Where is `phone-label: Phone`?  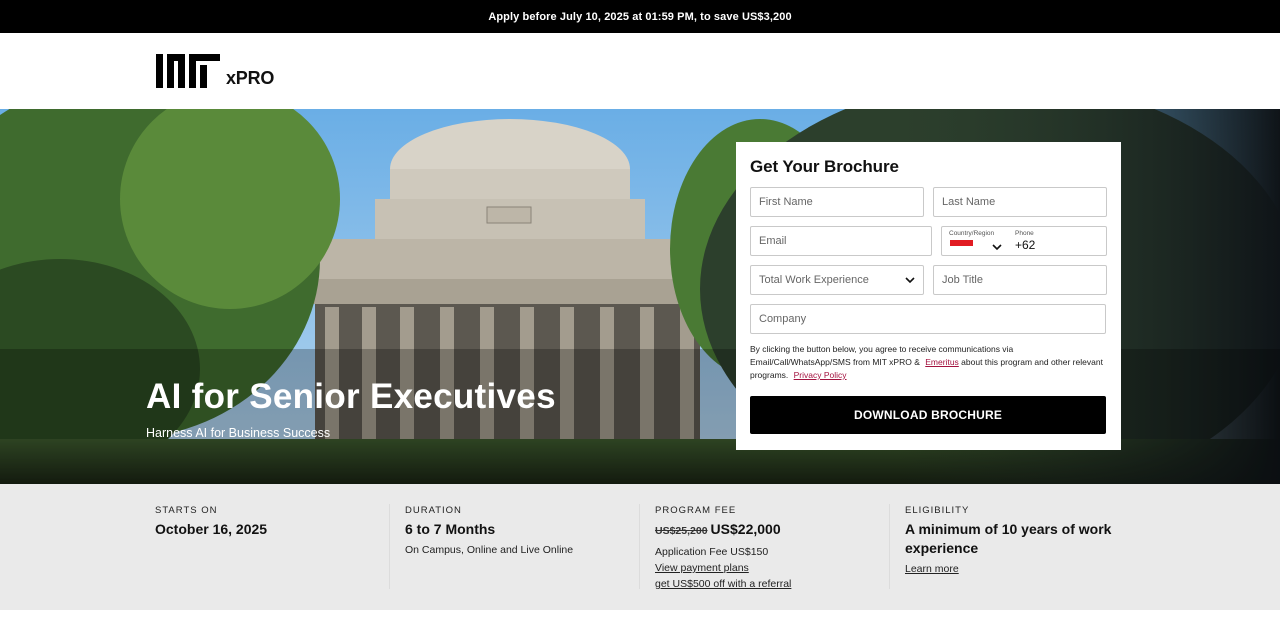 phone-label: Phone is located at coordinates (1024, 233).